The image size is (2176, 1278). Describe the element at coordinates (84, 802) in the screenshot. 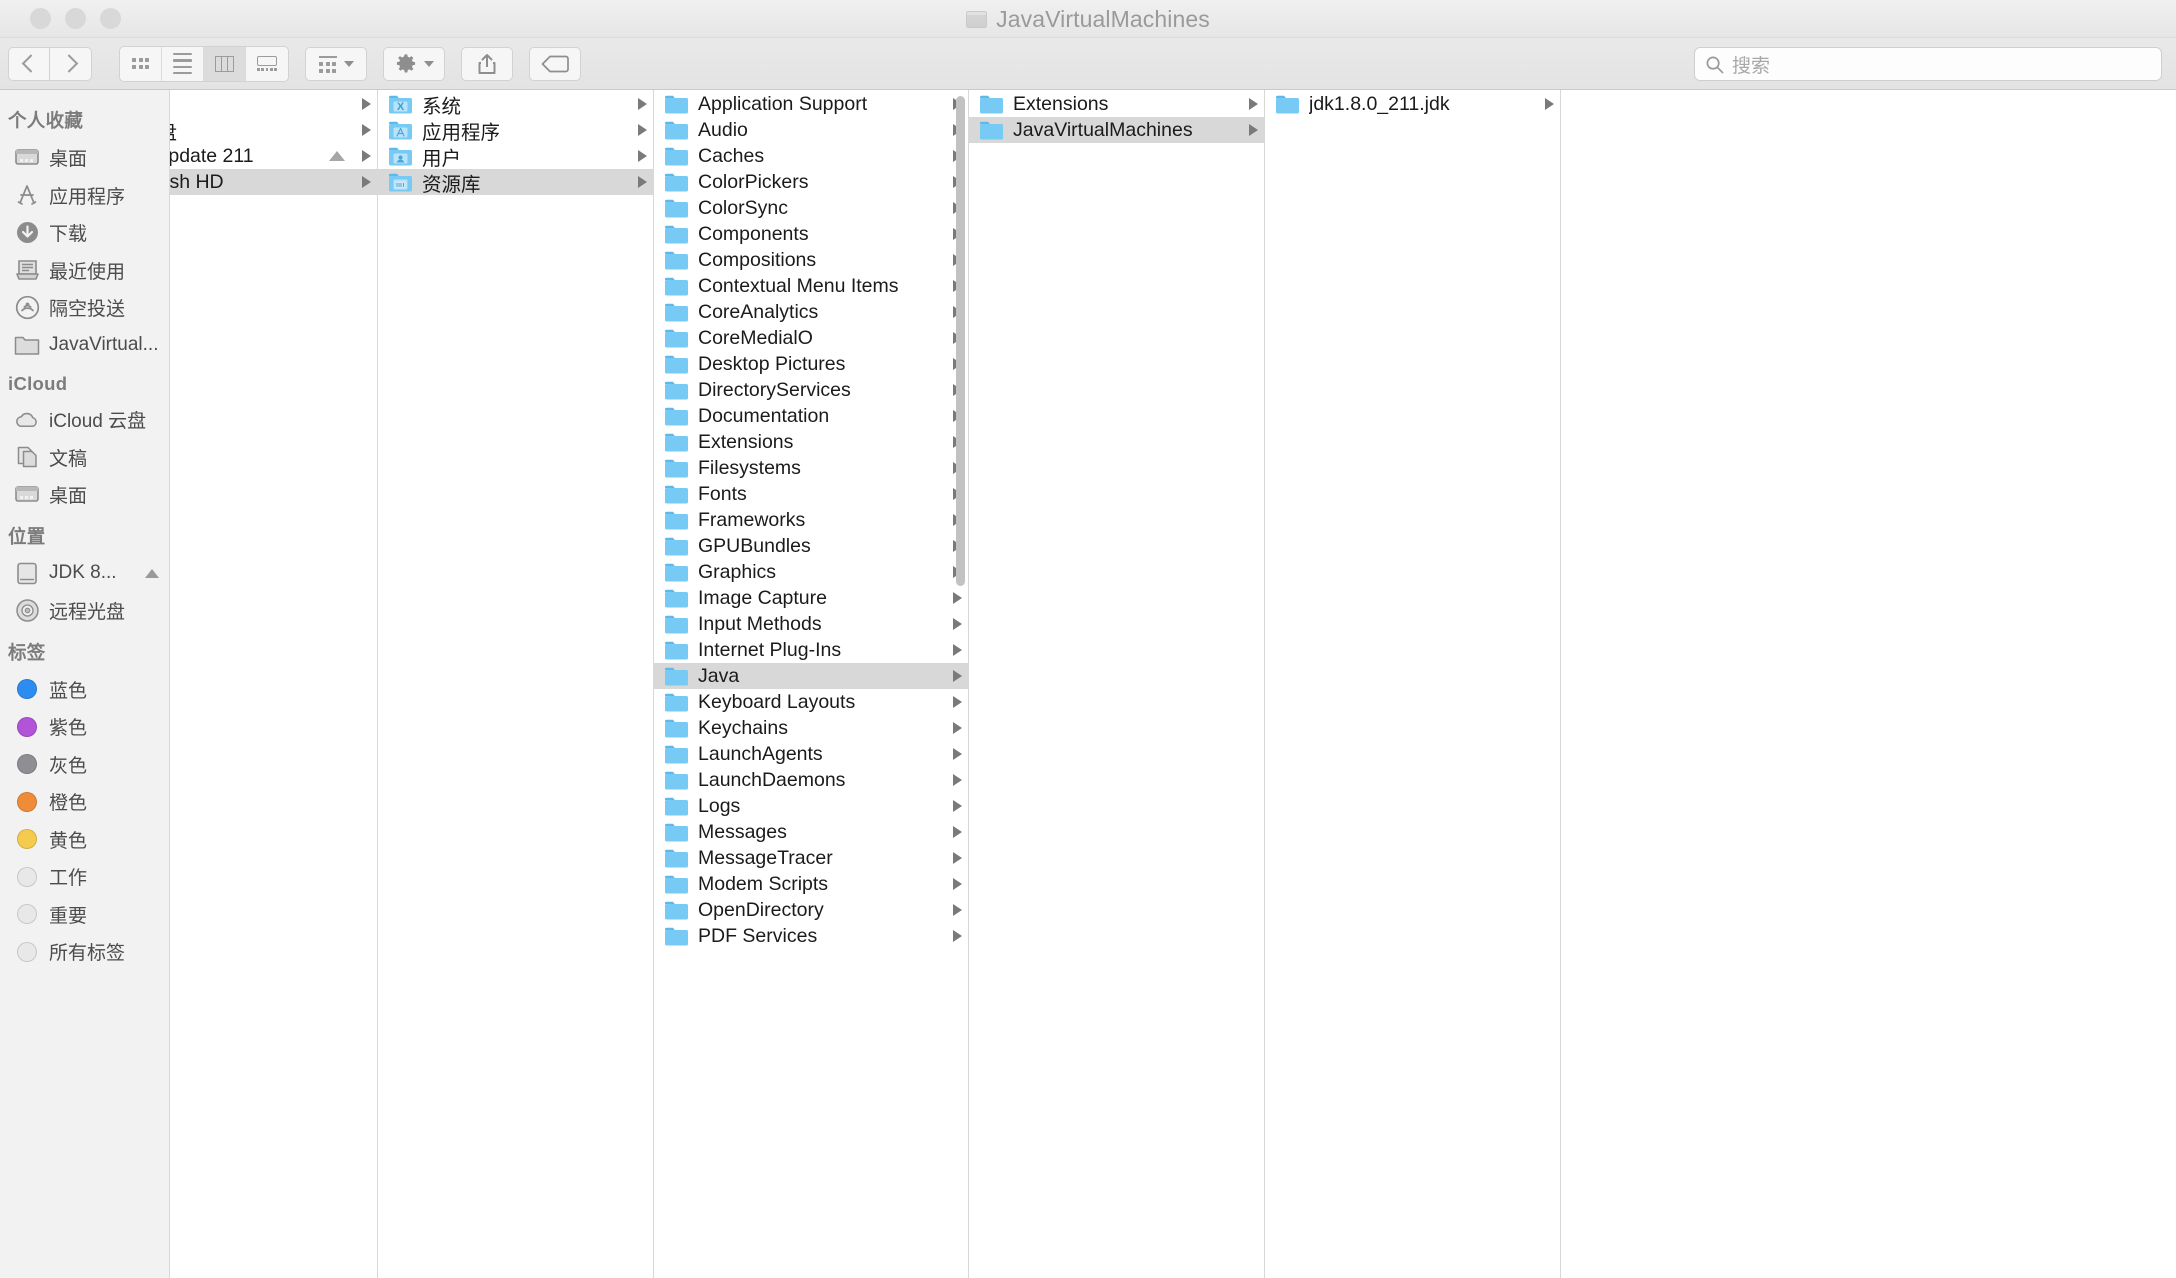

I see `sidebar-item-橙色: 橙色` at that location.